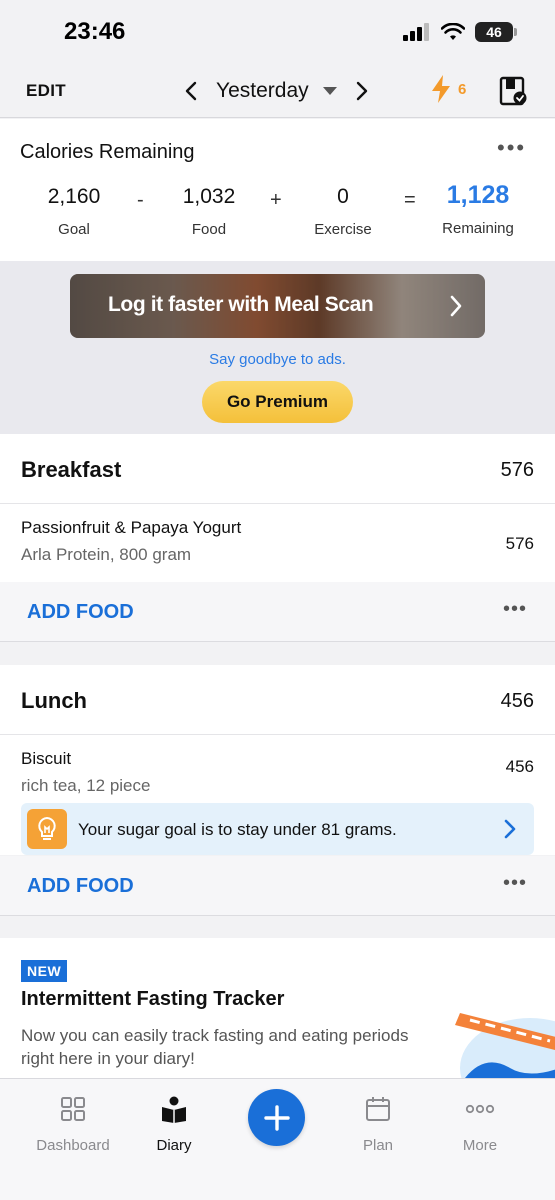 The height and width of the screenshot is (1200, 555). I want to click on ad-tagline: Say goodbye to ads., so click(277, 359).